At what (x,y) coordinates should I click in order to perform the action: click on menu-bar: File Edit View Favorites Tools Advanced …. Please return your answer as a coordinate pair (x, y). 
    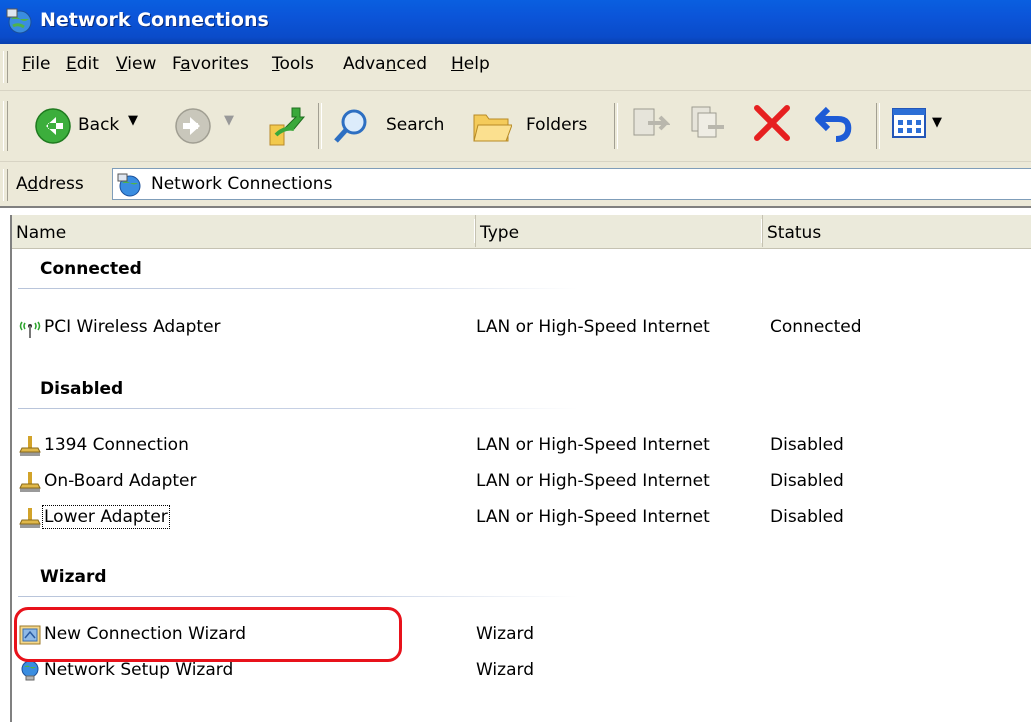
    Looking at the image, I should click on (515, 67).